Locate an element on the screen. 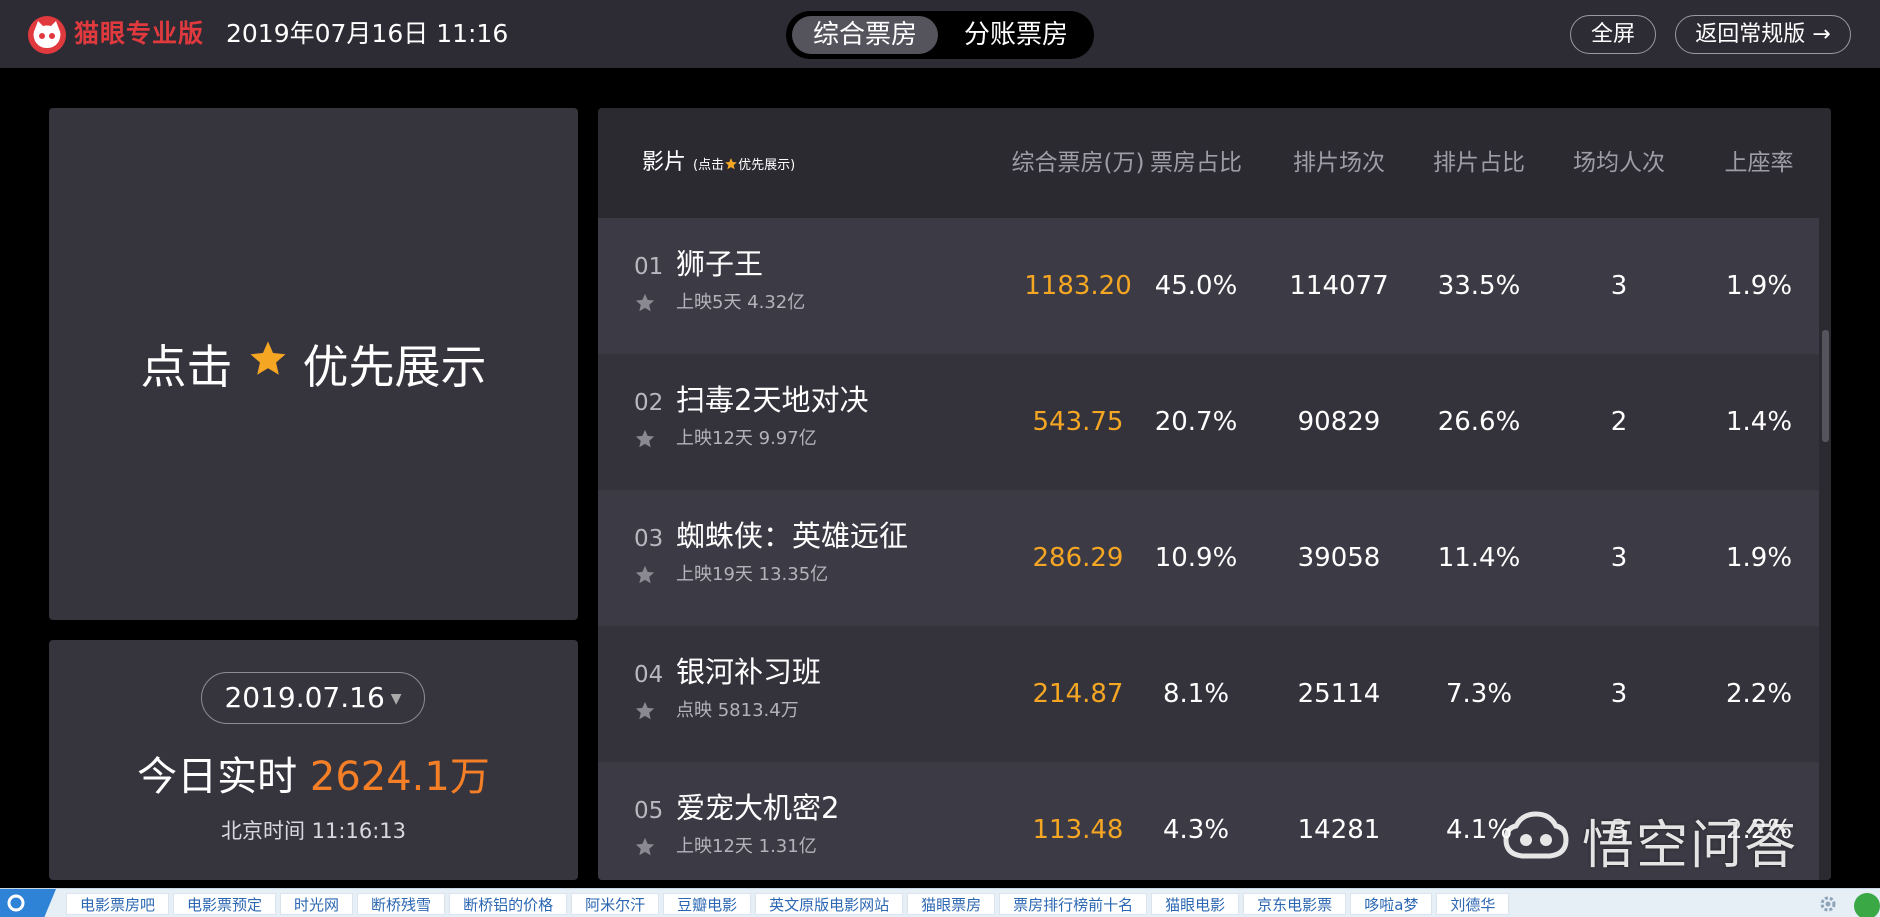  promo-left-text: 点击 is located at coordinates (186, 367).